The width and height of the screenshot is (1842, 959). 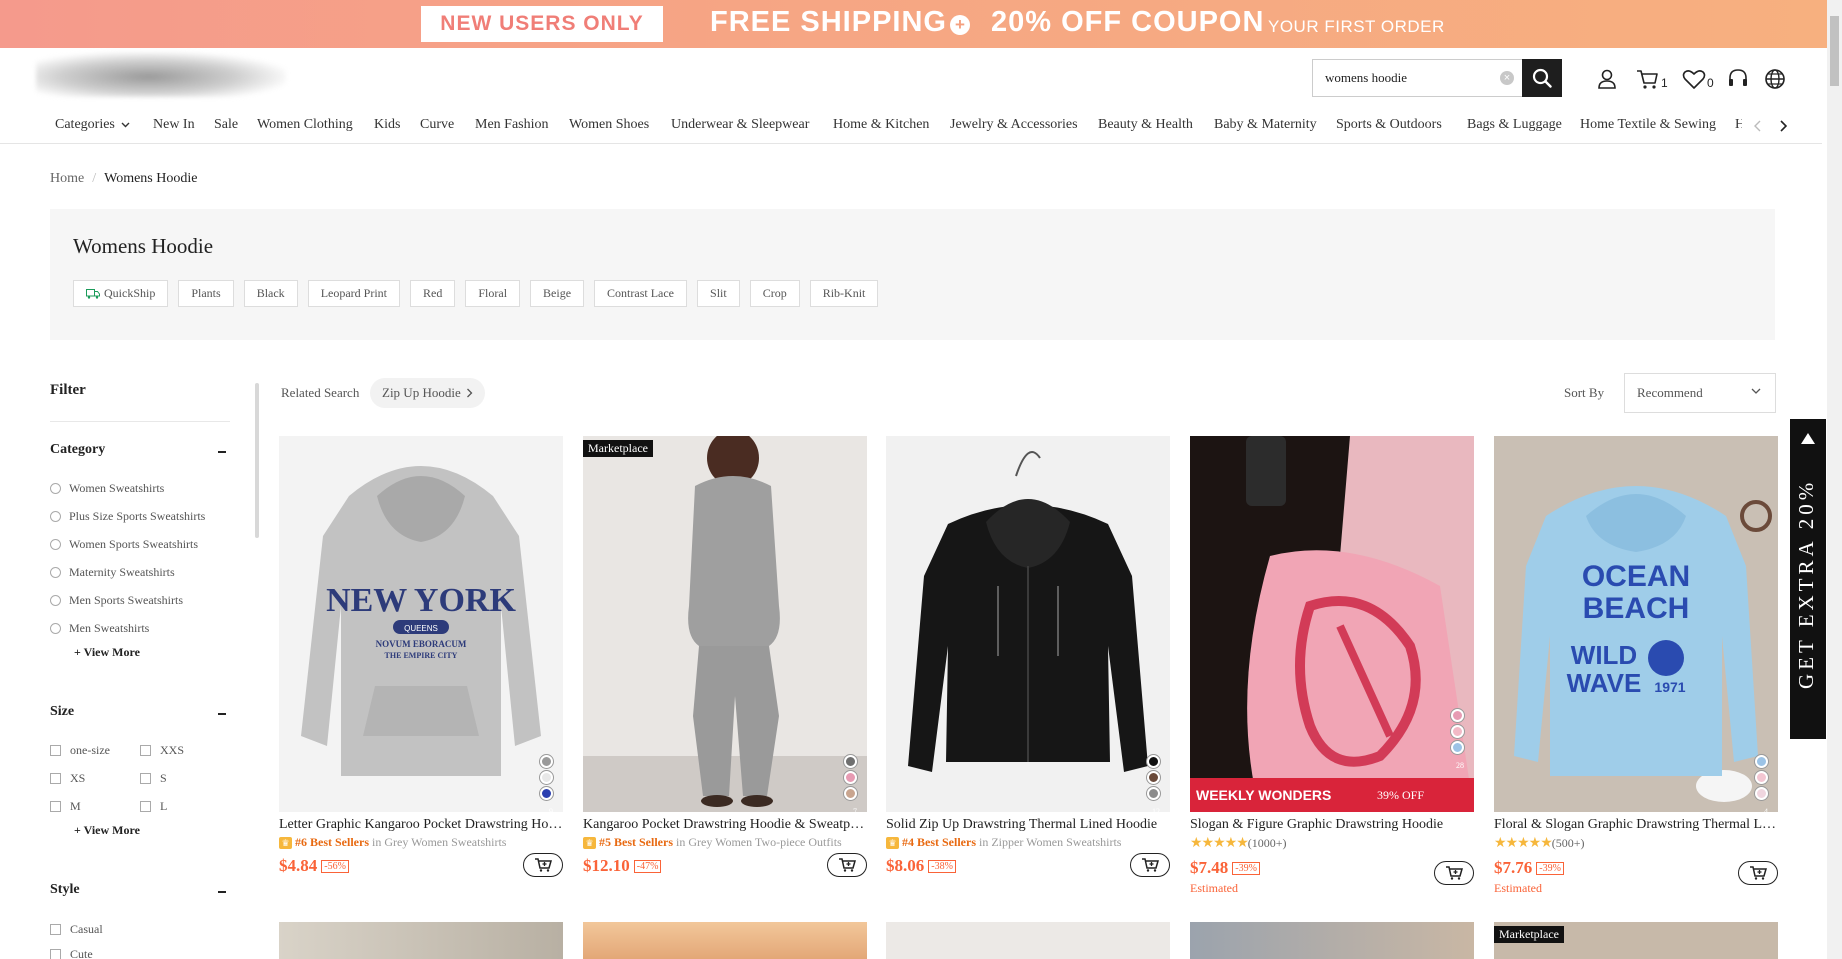 What do you see at coordinates (206, 293) in the screenshot?
I see `chip: Plants` at bounding box center [206, 293].